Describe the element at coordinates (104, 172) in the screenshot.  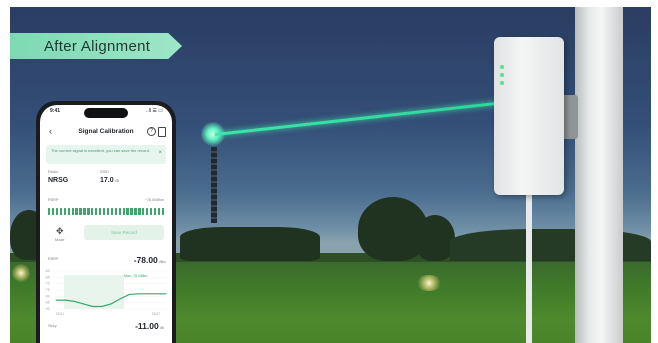
I see `ssid-label: SSID` at that location.